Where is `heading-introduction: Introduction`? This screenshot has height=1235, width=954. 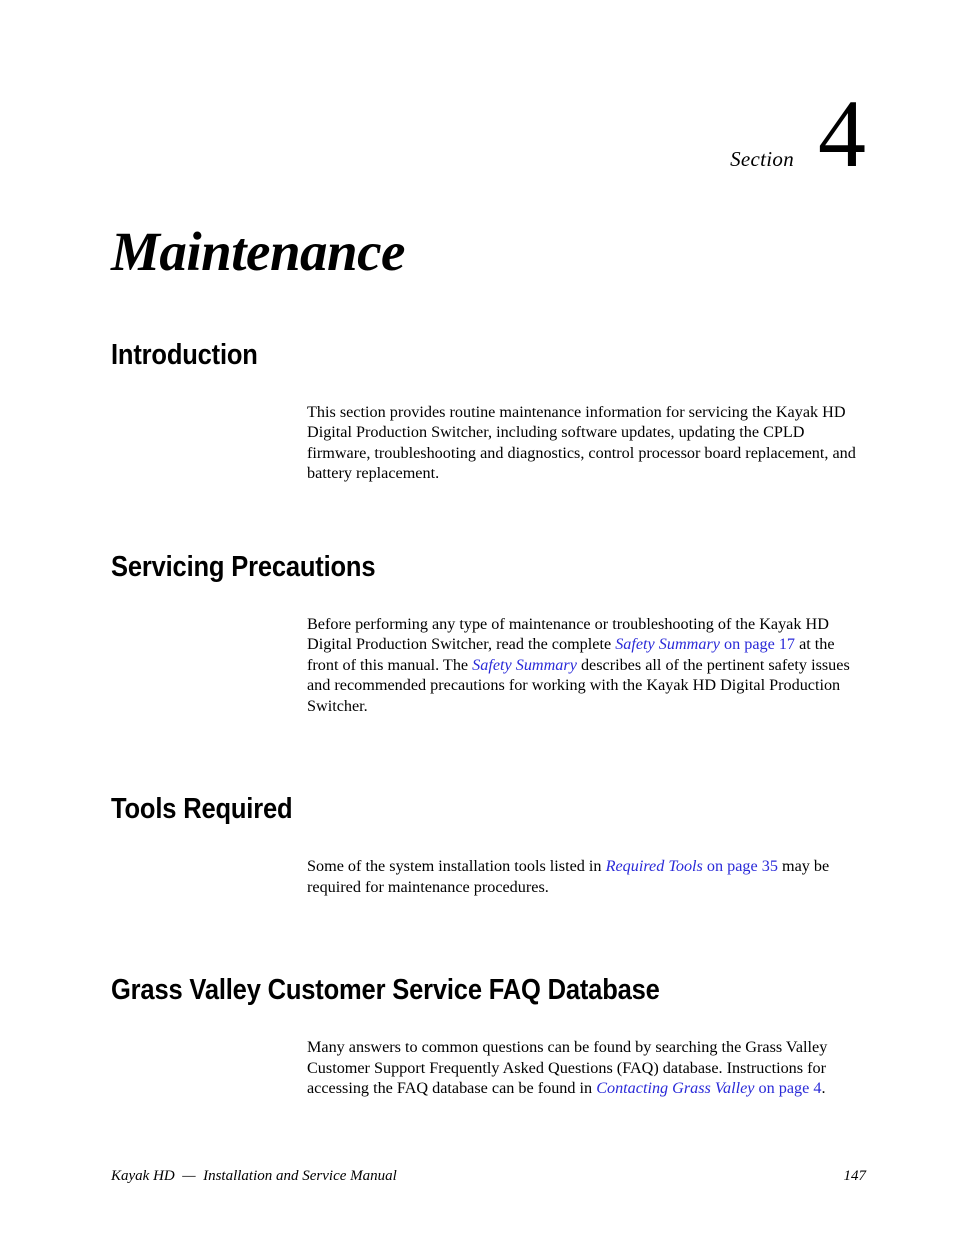 heading-introduction: Introduction is located at coordinates (184, 355).